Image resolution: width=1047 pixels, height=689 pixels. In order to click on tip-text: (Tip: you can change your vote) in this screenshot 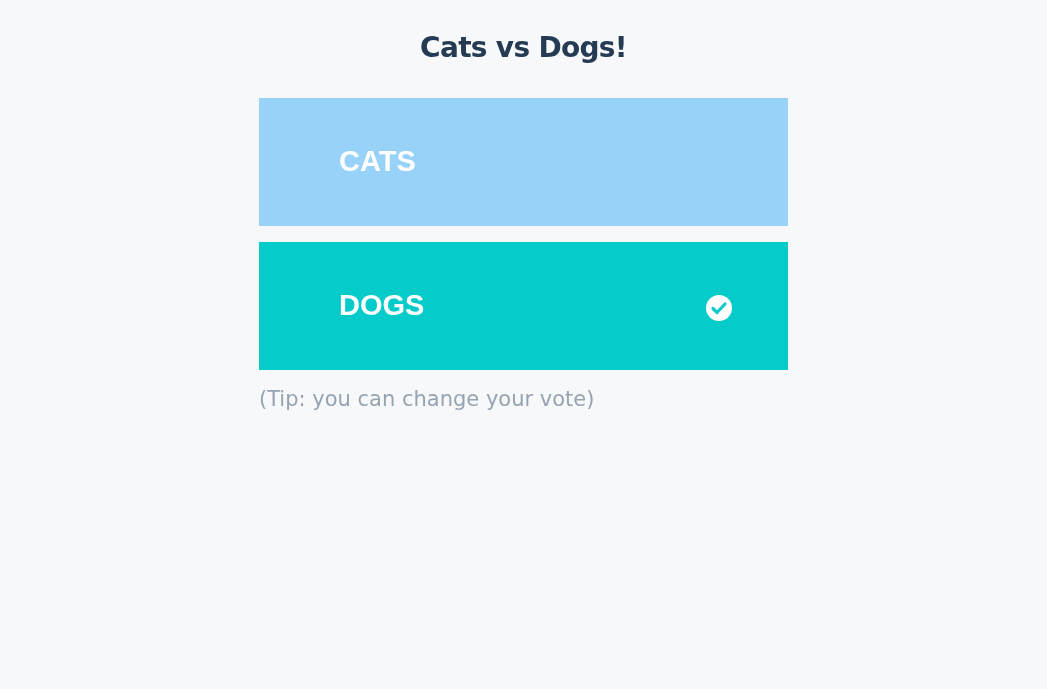, I will do `click(427, 399)`.